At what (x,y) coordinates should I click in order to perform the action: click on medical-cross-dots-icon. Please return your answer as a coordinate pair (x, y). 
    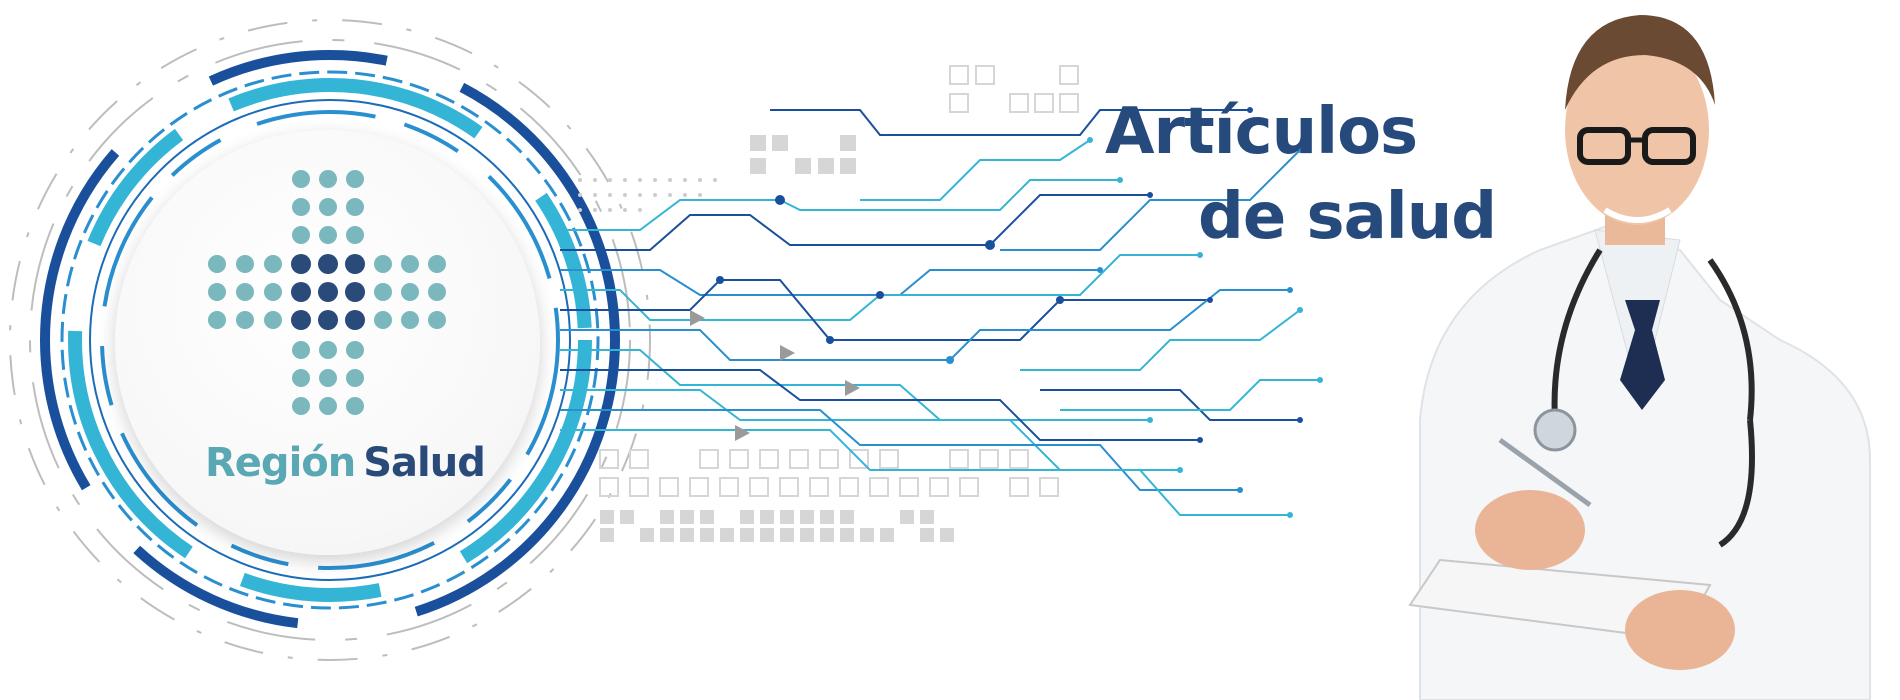
    Looking at the image, I should click on (327, 292).